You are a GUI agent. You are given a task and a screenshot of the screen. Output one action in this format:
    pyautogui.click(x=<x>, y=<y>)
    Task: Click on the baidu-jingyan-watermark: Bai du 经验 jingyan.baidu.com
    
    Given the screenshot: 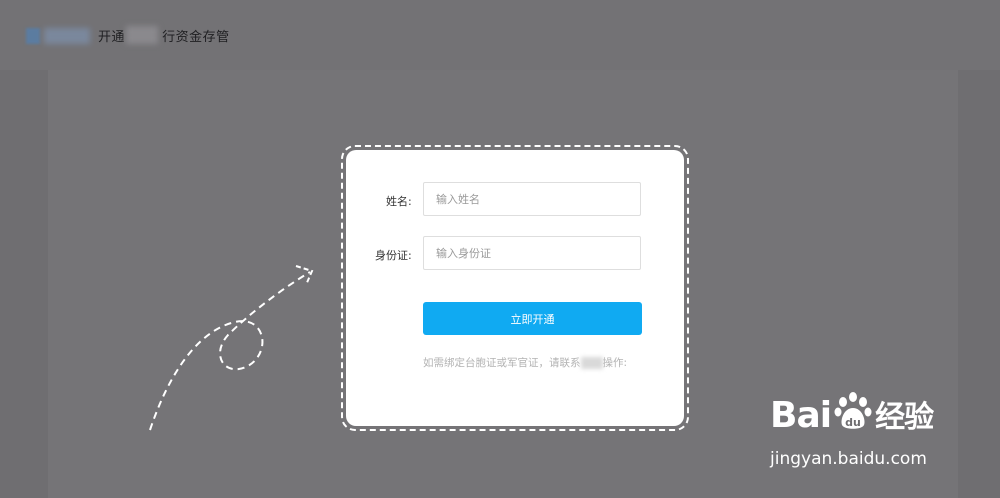 What is the action you would take?
    pyautogui.click(x=852, y=430)
    